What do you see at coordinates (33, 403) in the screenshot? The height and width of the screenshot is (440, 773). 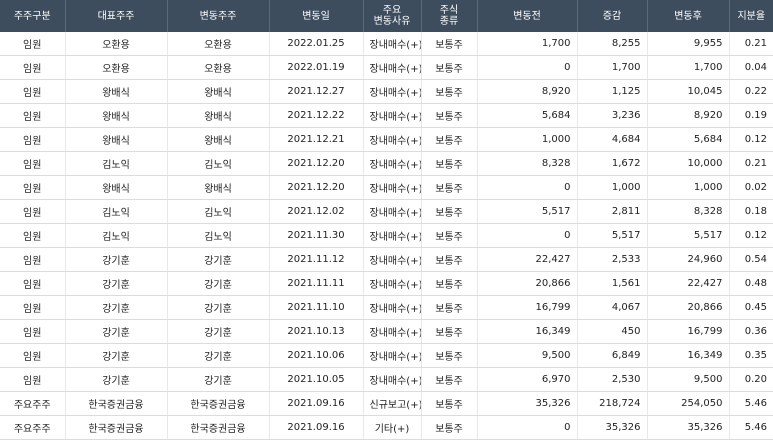 I see `holder-type-cell: 주요주주` at bounding box center [33, 403].